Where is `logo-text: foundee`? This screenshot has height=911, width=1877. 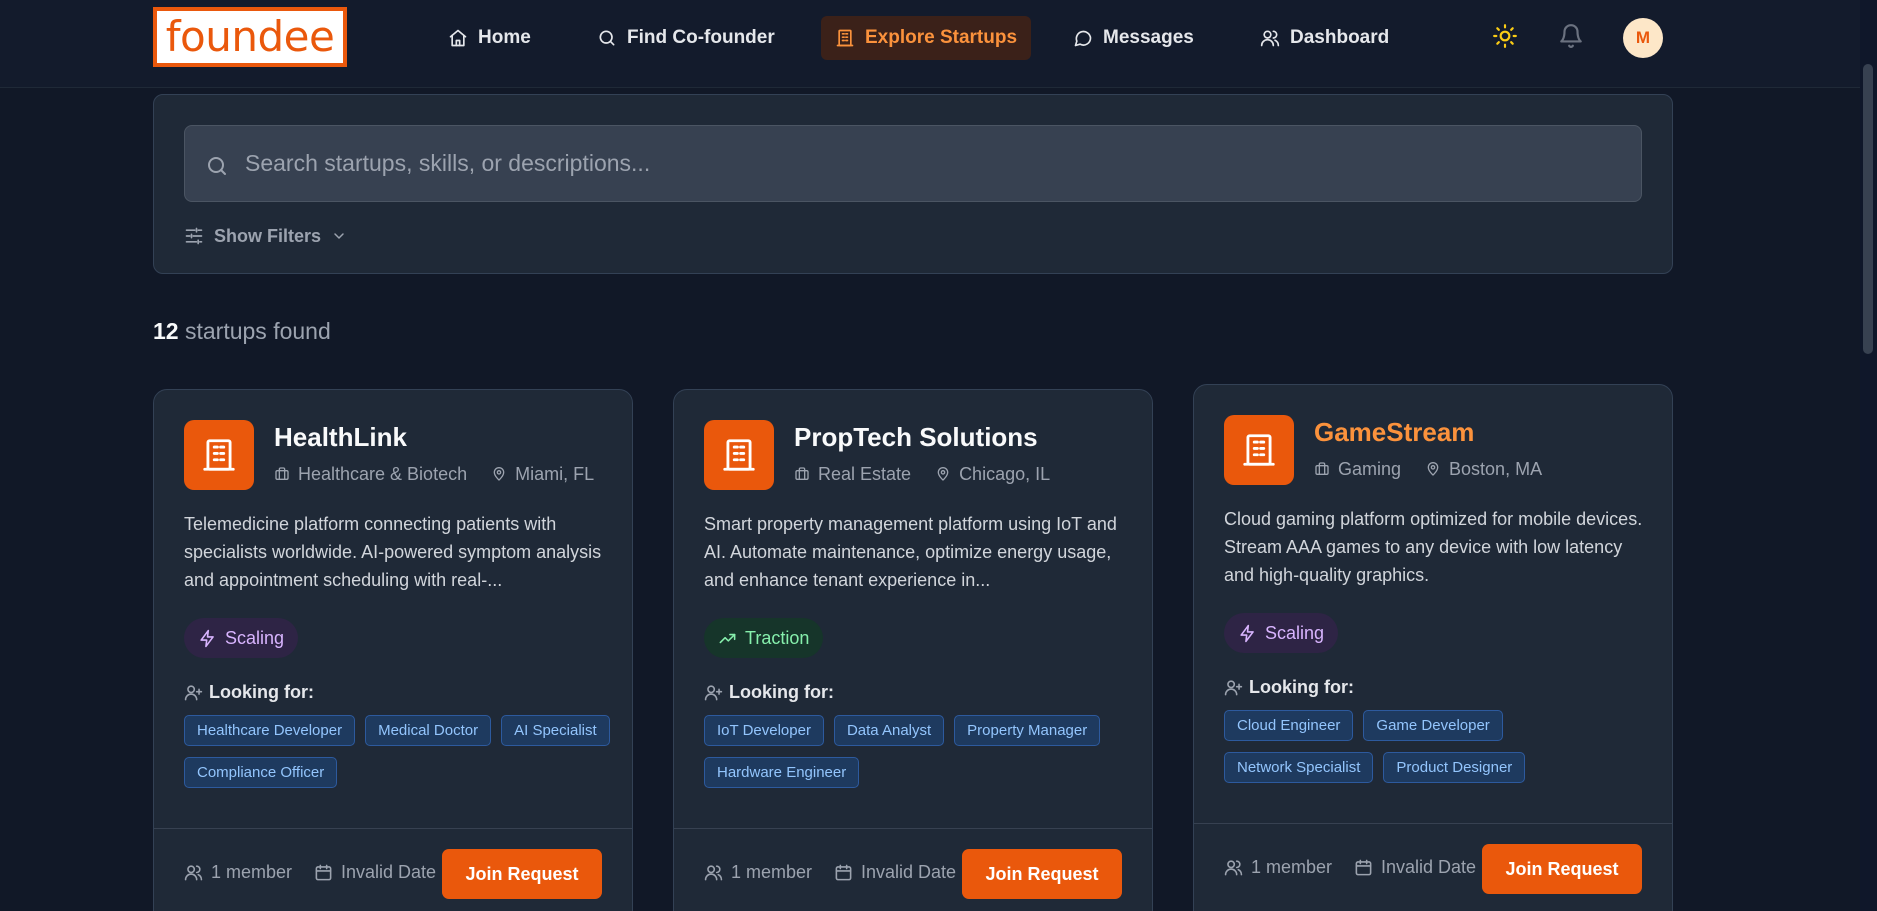
logo-text: foundee is located at coordinates (250, 37).